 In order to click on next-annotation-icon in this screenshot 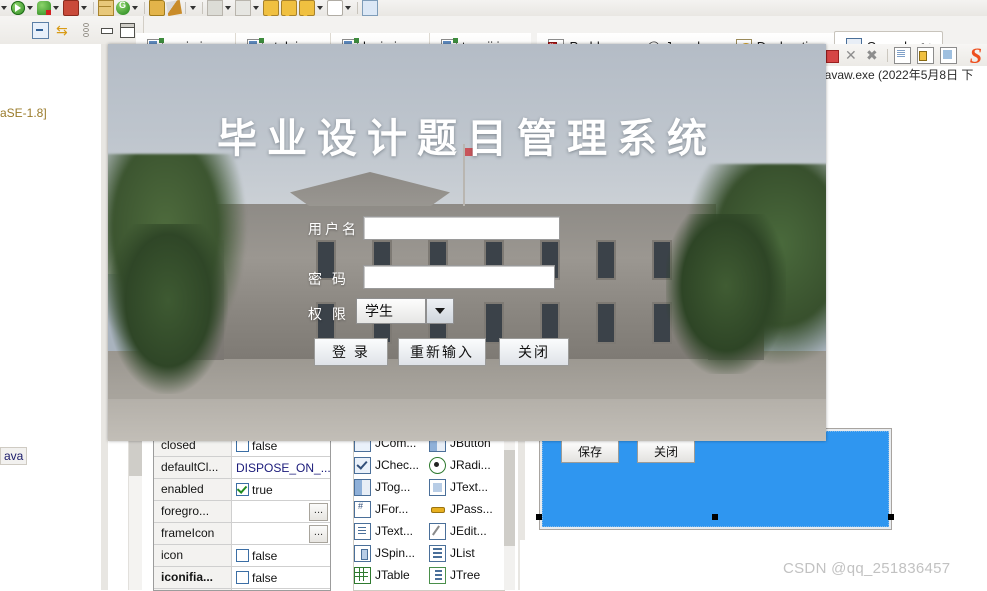, I will do `click(215, 8)`.